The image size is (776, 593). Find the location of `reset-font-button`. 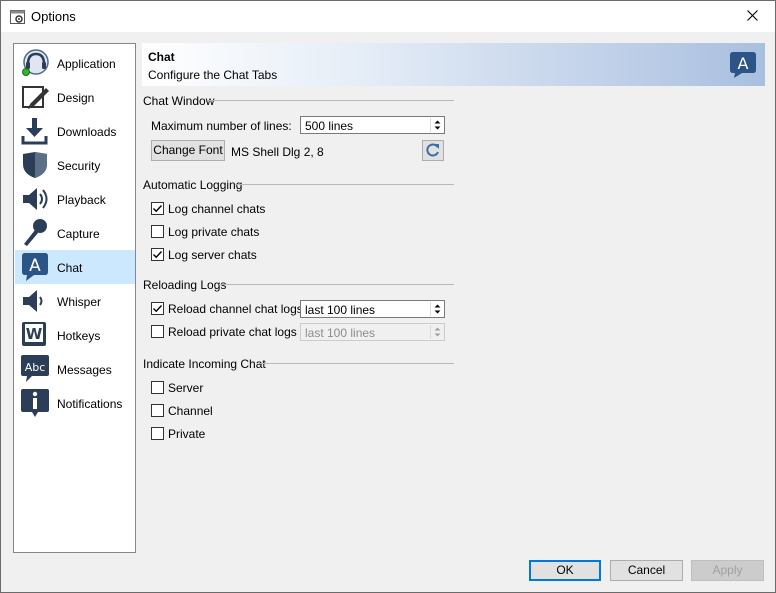

reset-font-button is located at coordinates (433, 150).